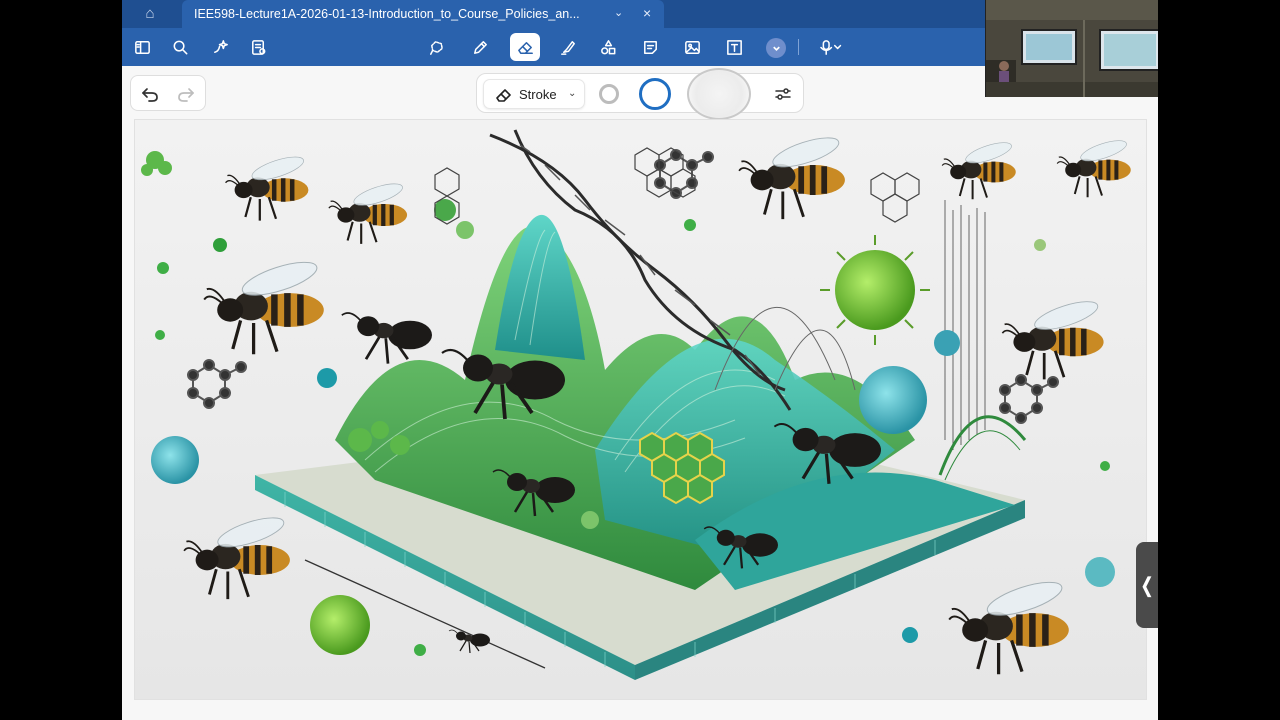 The width and height of the screenshot is (1280, 720). I want to click on undo-redo-group, so click(168, 93).